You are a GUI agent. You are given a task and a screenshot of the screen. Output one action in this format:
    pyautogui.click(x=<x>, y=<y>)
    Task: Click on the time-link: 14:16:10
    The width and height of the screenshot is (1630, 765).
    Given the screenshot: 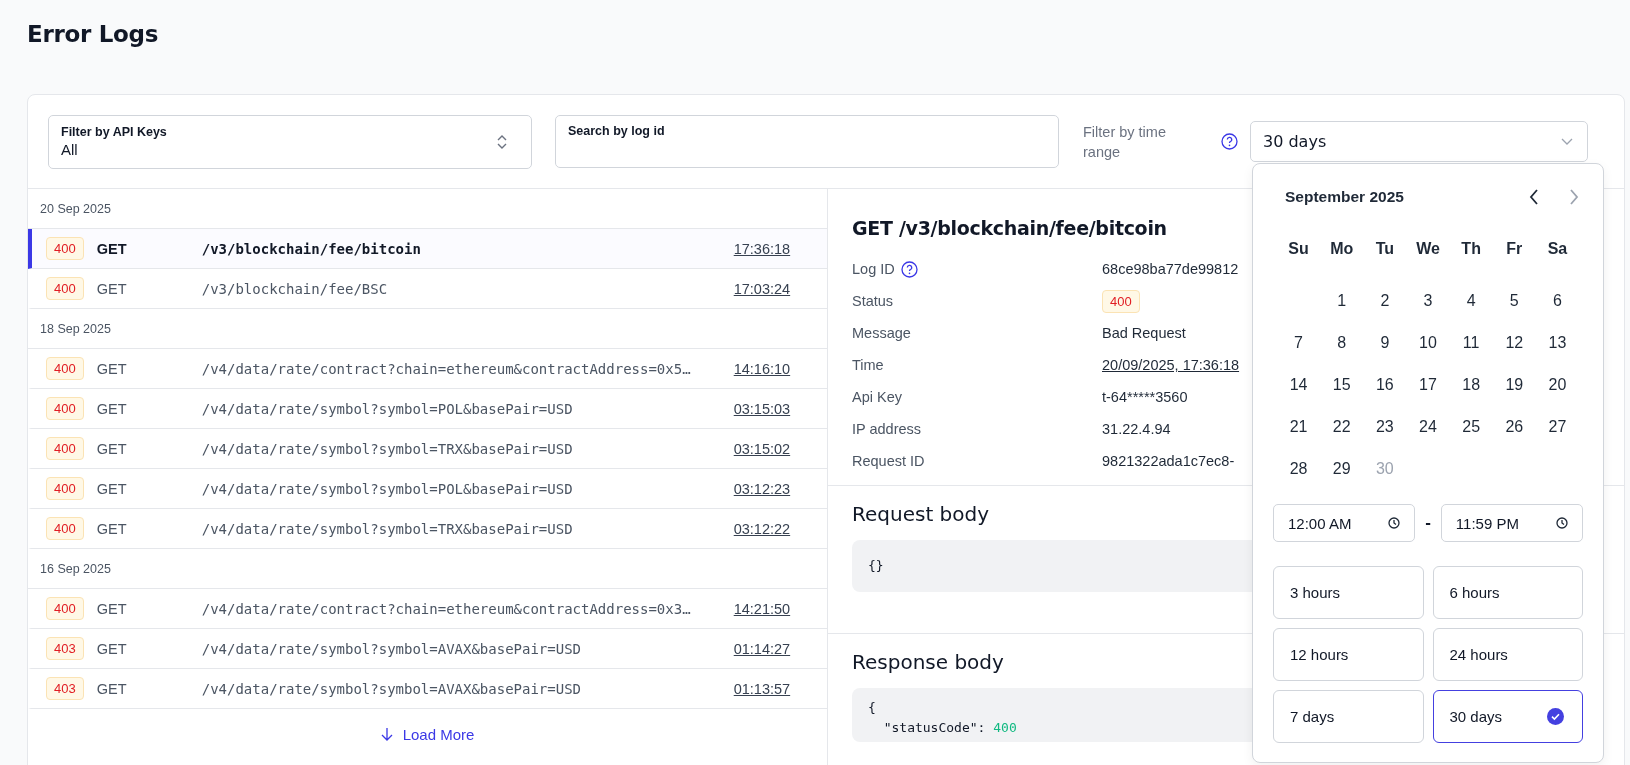 What is the action you would take?
    pyautogui.click(x=762, y=368)
    